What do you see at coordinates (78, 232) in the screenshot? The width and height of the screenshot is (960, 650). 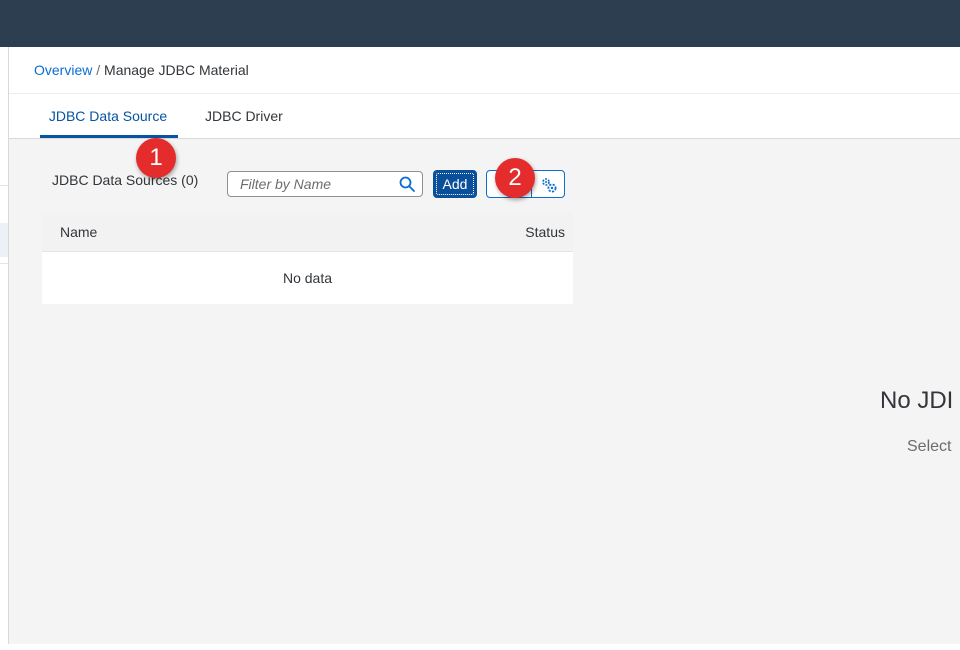 I see `column-header-name: Name` at bounding box center [78, 232].